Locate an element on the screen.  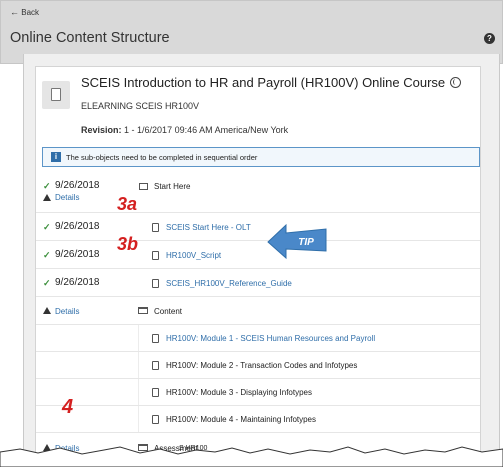
back-arrow-icon: ← is located at coordinates (14, 12).